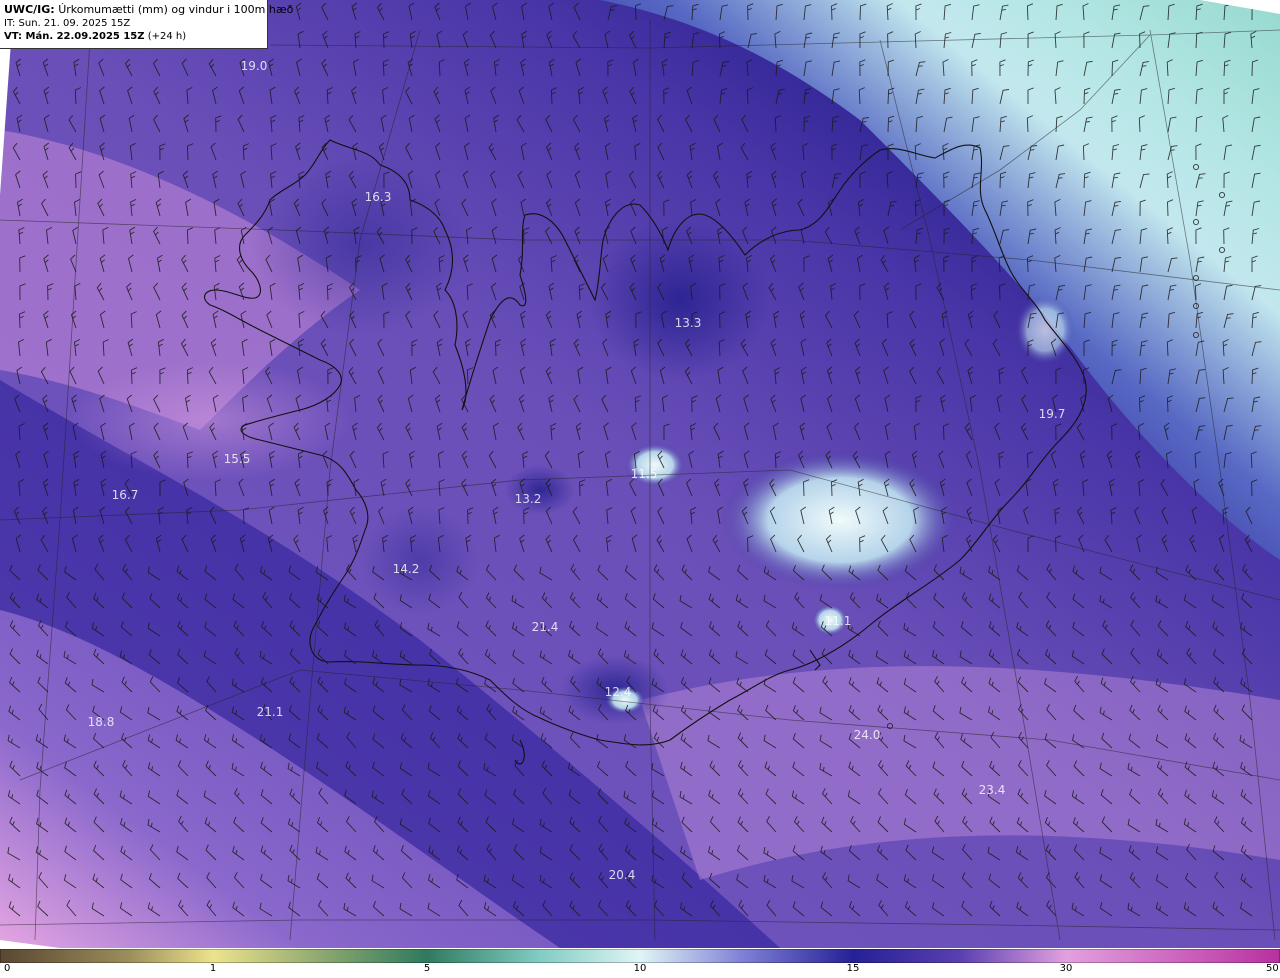 The image size is (1280, 978). What do you see at coordinates (420, 560) in the screenshot?
I see `southwest-area` at bounding box center [420, 560].